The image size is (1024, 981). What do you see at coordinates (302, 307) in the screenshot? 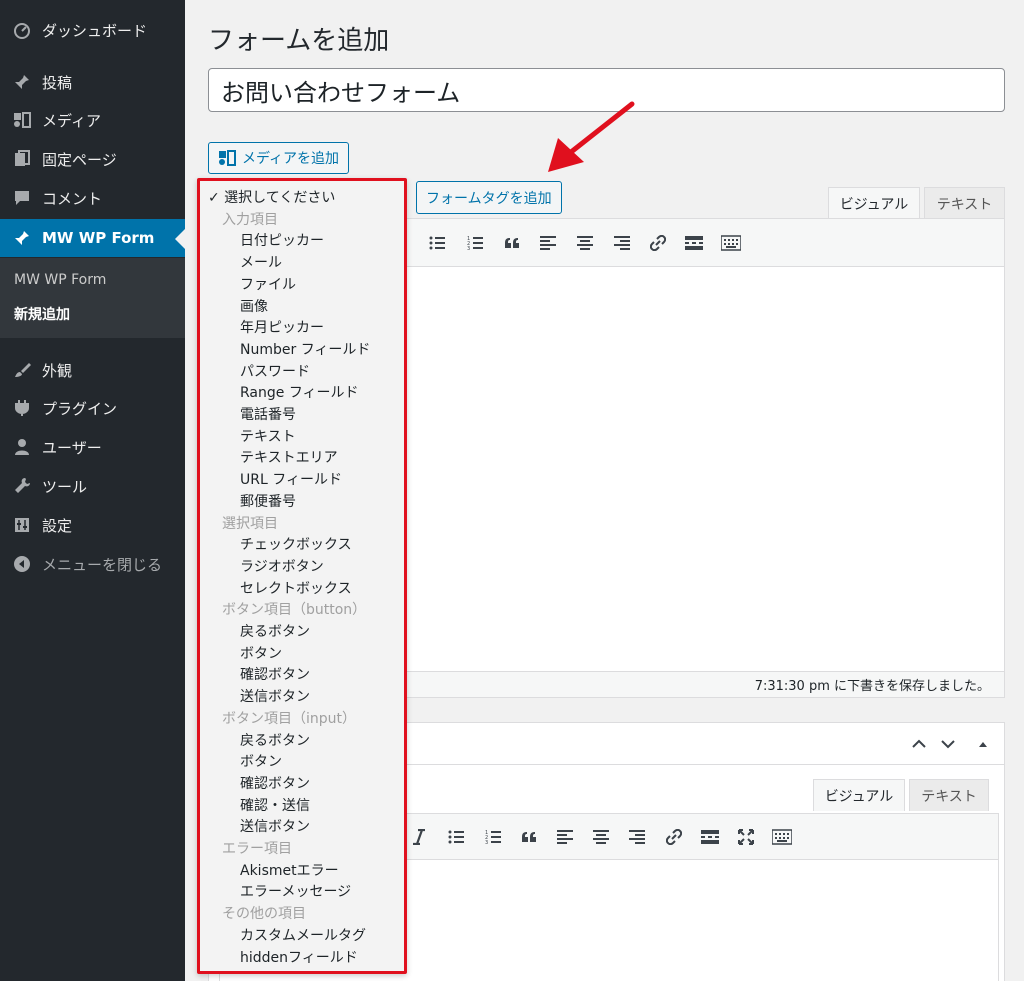
I see `dropdown-option: 画像` at bounding box center [302, 307].